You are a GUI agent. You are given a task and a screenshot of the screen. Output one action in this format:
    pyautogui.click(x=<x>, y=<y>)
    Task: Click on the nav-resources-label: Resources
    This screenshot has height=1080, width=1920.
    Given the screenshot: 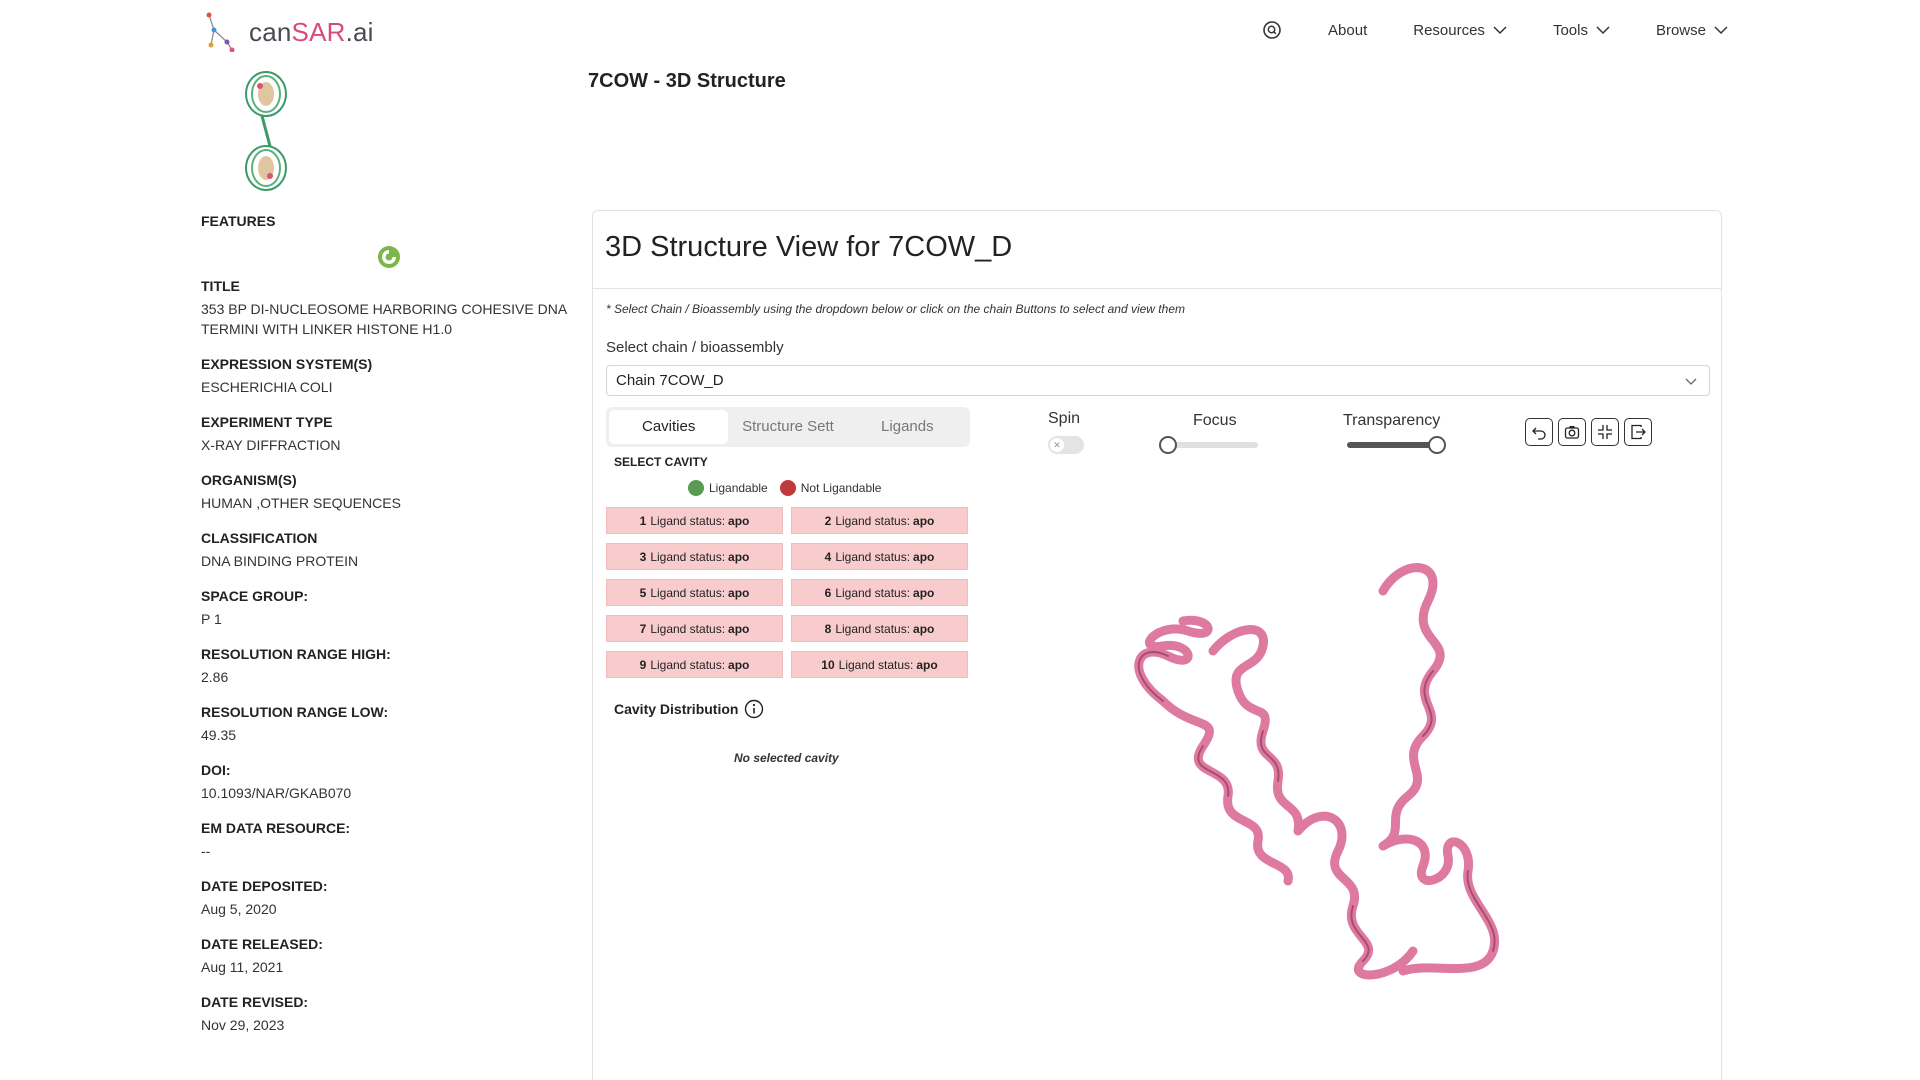 What is the action you would take?
    pyautogui.click(x=1449, y=30)
    